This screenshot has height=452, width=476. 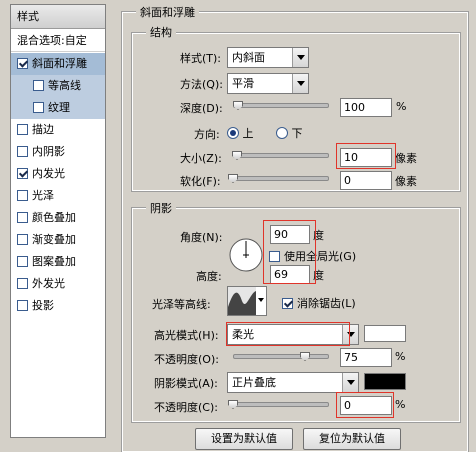 I want to click on style-select-value: 内斜面, so click(x=248, y=57).